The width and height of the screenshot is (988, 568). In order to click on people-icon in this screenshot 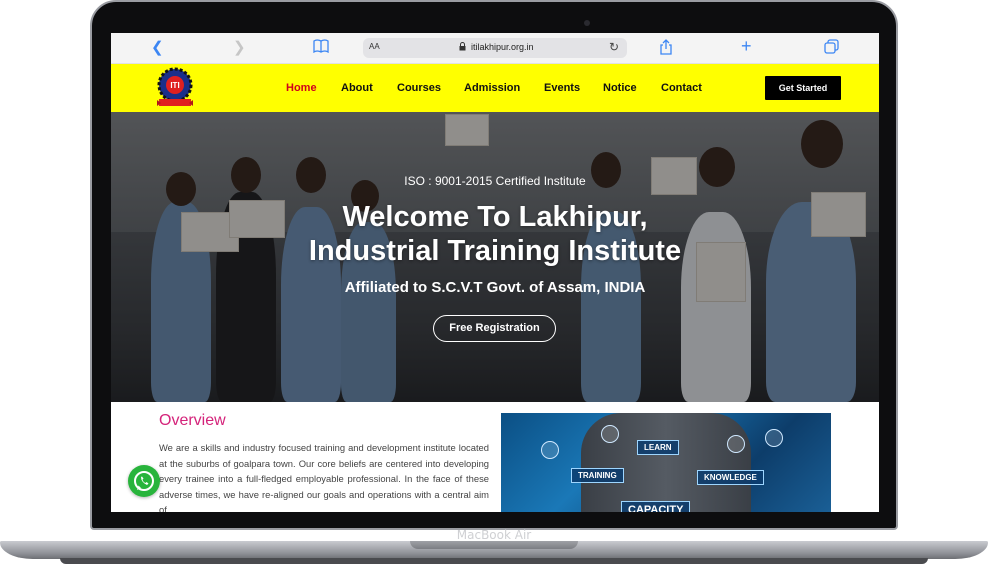, I will do `click(550, 450)`.